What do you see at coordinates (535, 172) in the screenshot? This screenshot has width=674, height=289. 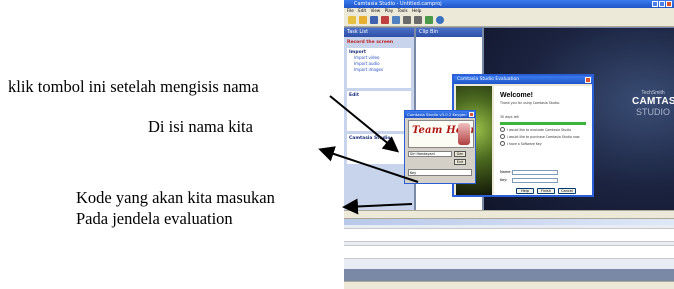 I see `eval-name-field` at bounding box center [535, 172].